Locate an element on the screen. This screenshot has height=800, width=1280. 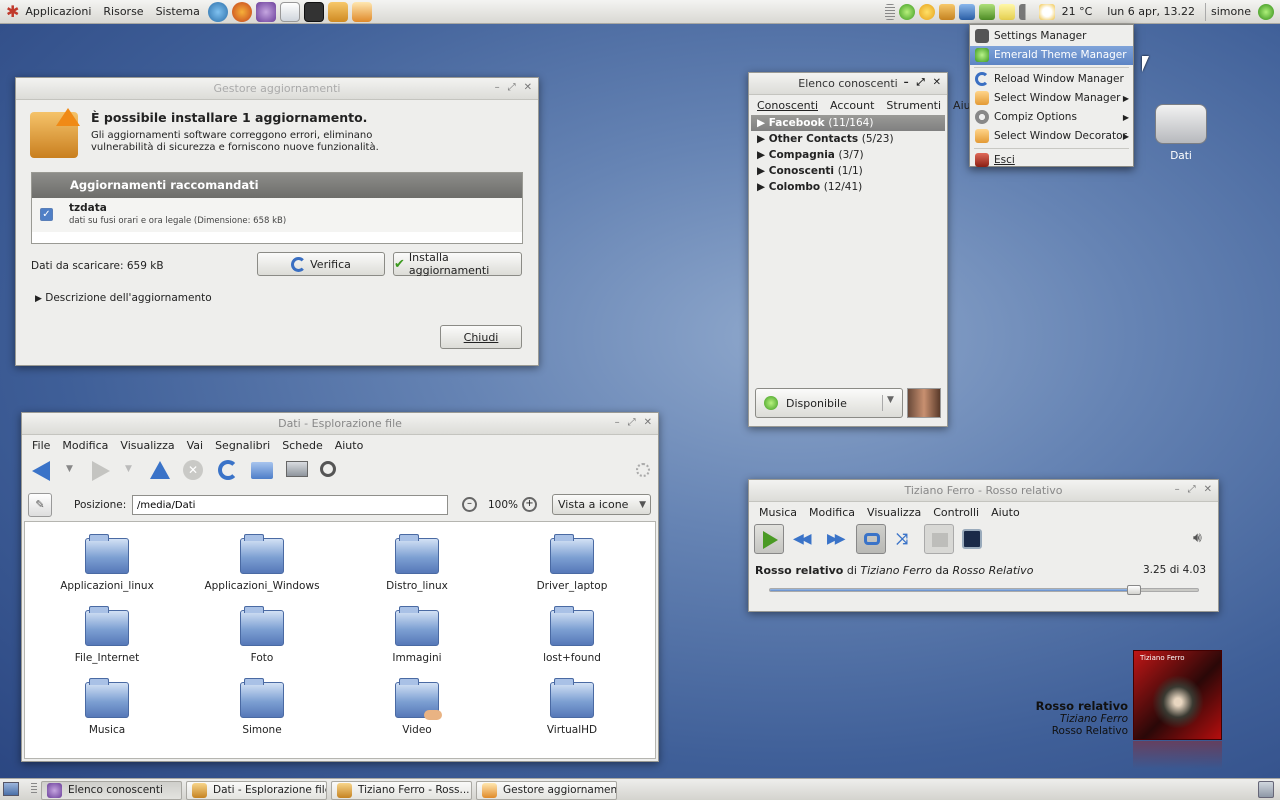
menu-compiz-options: Compiz Options ▶ is located at coordinates (1051, 117).